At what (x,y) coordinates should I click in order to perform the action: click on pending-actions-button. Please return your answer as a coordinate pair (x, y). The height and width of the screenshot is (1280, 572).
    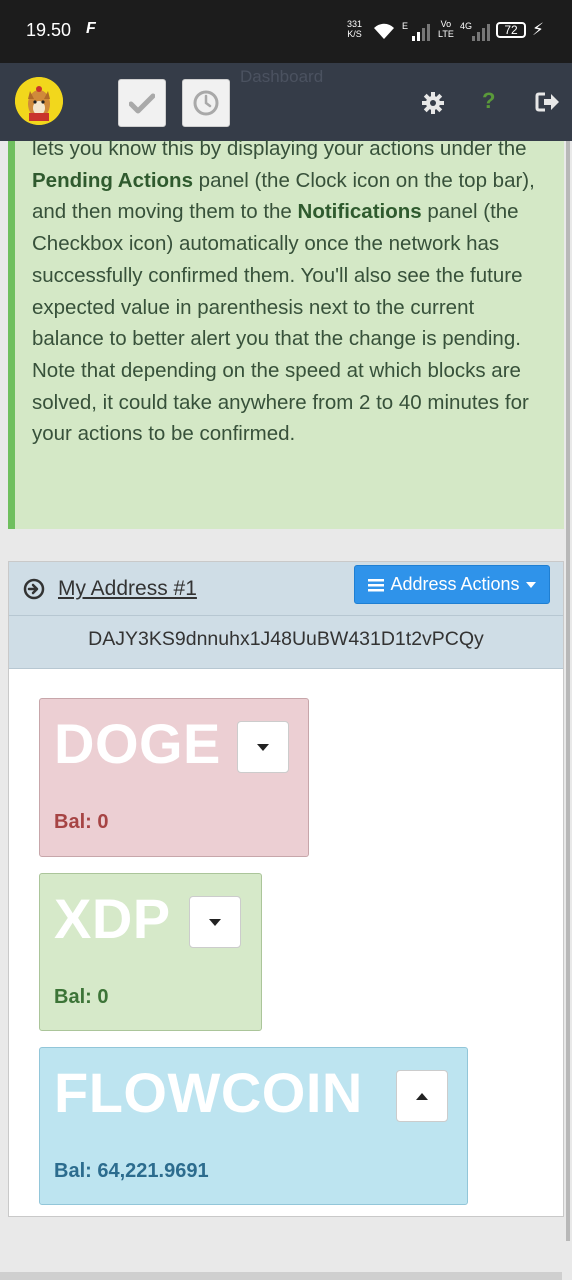
    Looking at the image, I should click on (206, 103).